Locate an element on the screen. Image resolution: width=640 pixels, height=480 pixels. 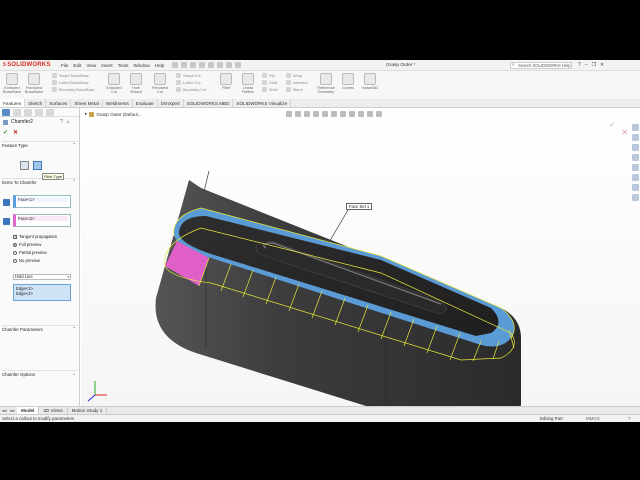
curves-icon is located at coordinates (348, 79).